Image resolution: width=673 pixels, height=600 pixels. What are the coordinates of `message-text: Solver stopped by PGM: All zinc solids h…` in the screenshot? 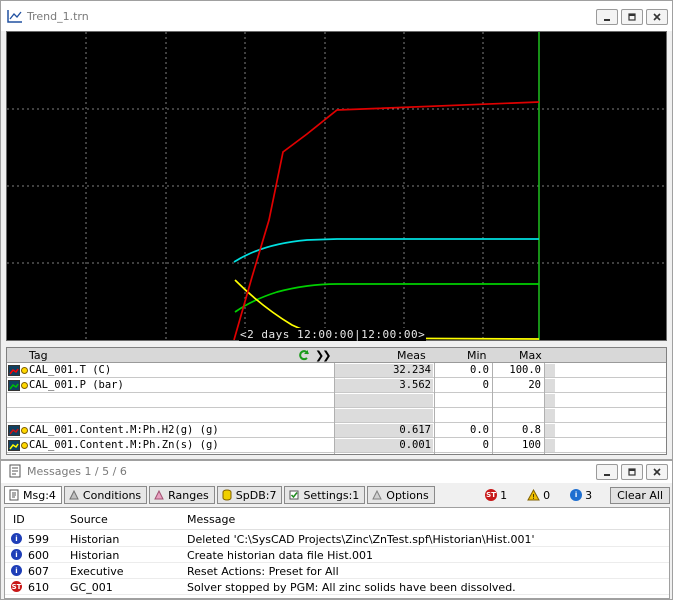 It's located at (351, 587).